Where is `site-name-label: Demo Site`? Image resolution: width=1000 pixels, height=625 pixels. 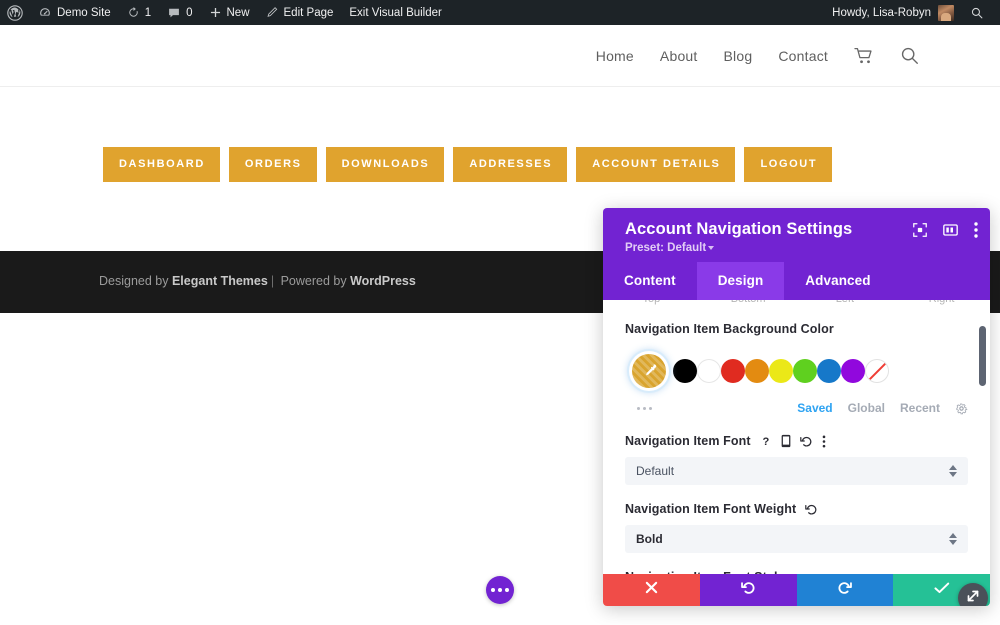
site-name-label: Demo Site is located at coordinates (84, 12).